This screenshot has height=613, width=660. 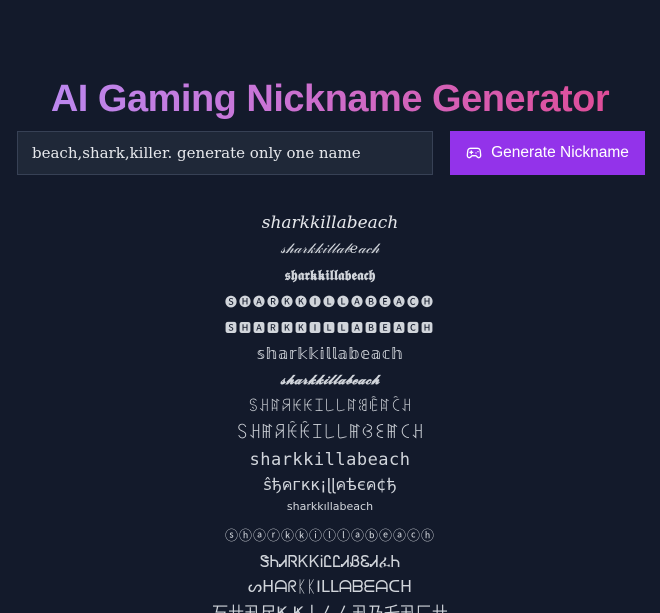 I want to click on page-title: AI Gaming Nickname Generator, so click(x=330, y=99).